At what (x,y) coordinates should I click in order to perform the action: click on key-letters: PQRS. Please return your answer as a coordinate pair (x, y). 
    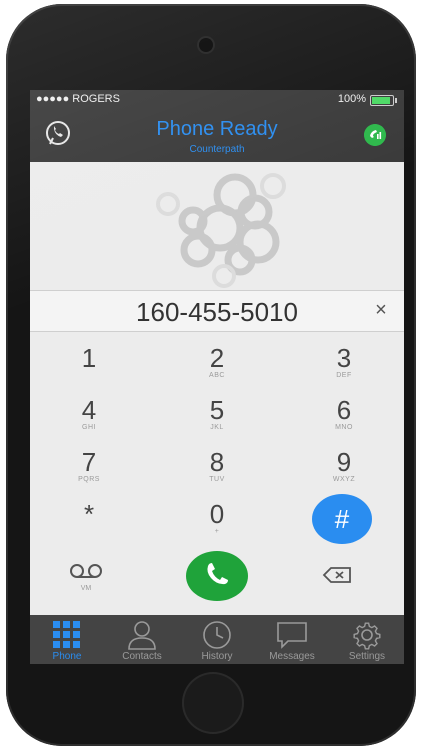
    Looking at the image, I should click on (89, 479).